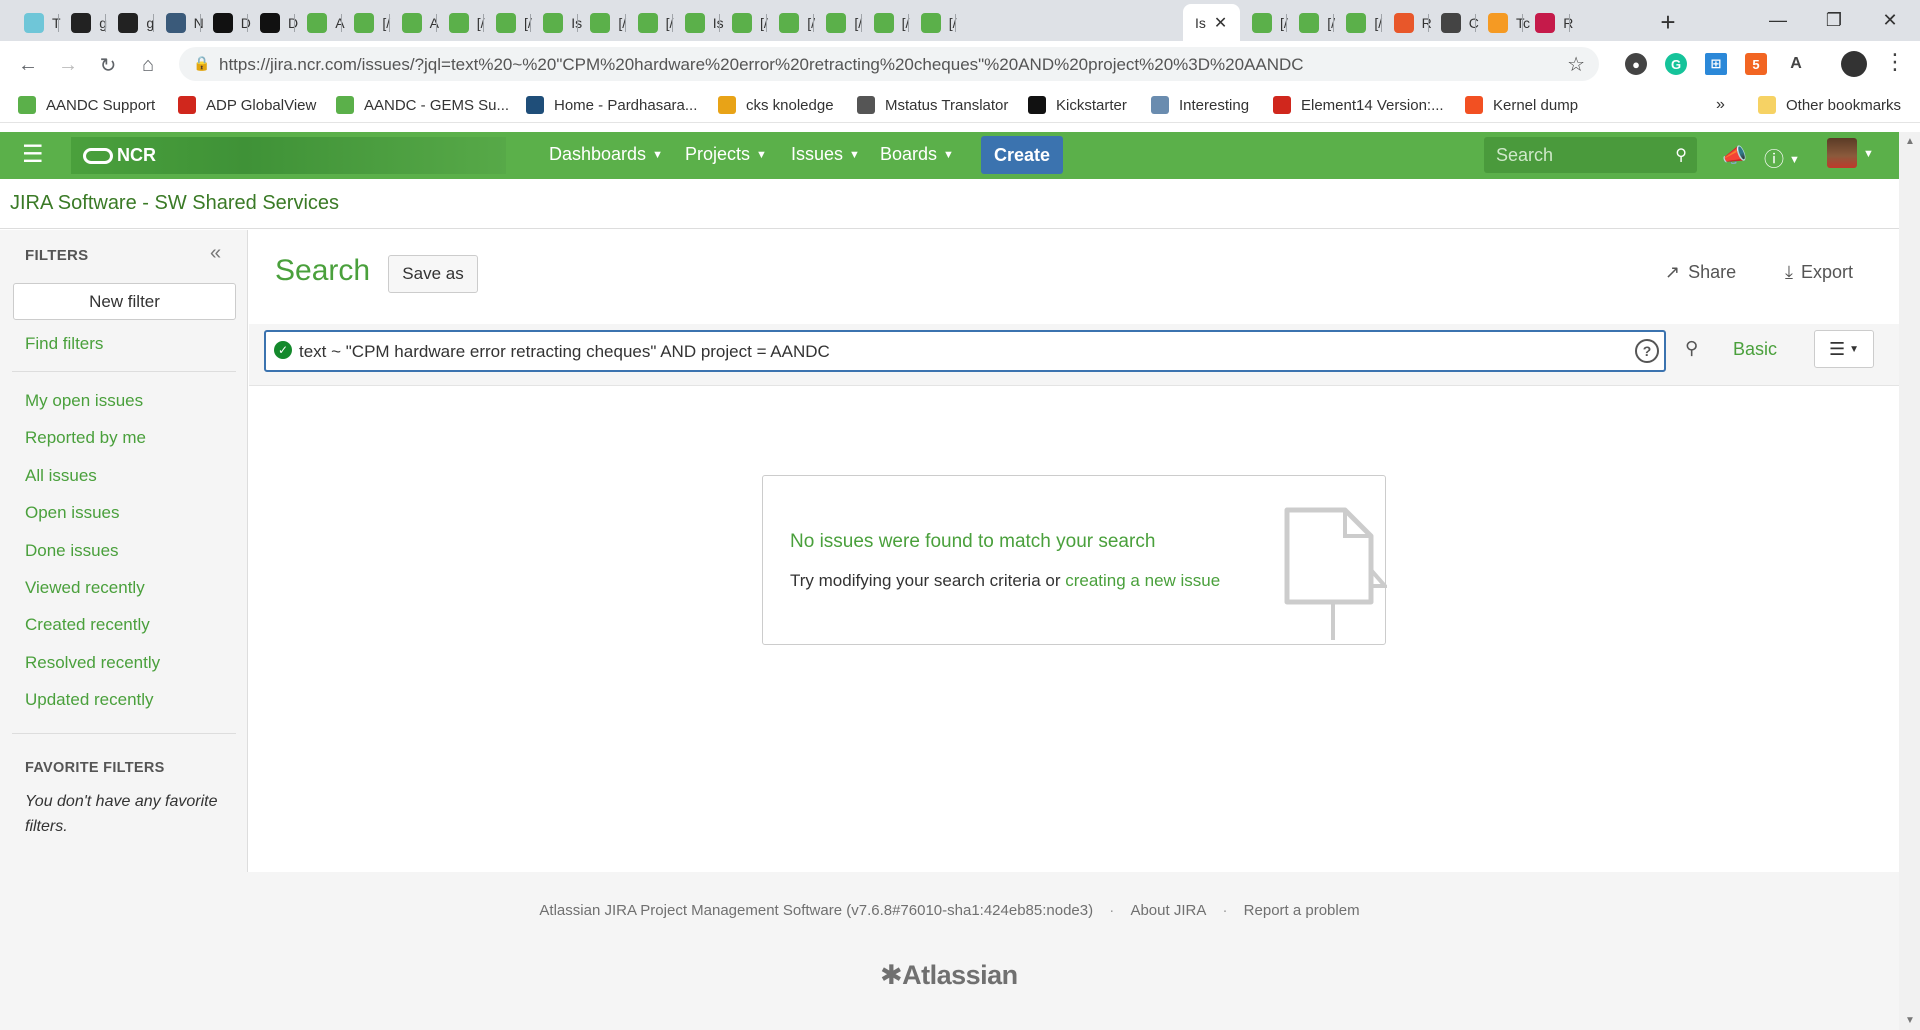 This screenshot has height=1030, width=1920. Describe the element at coordinates (726, 154) in the screenshot. I see `nav-projects-dropdown: Projects ▼` at that location.